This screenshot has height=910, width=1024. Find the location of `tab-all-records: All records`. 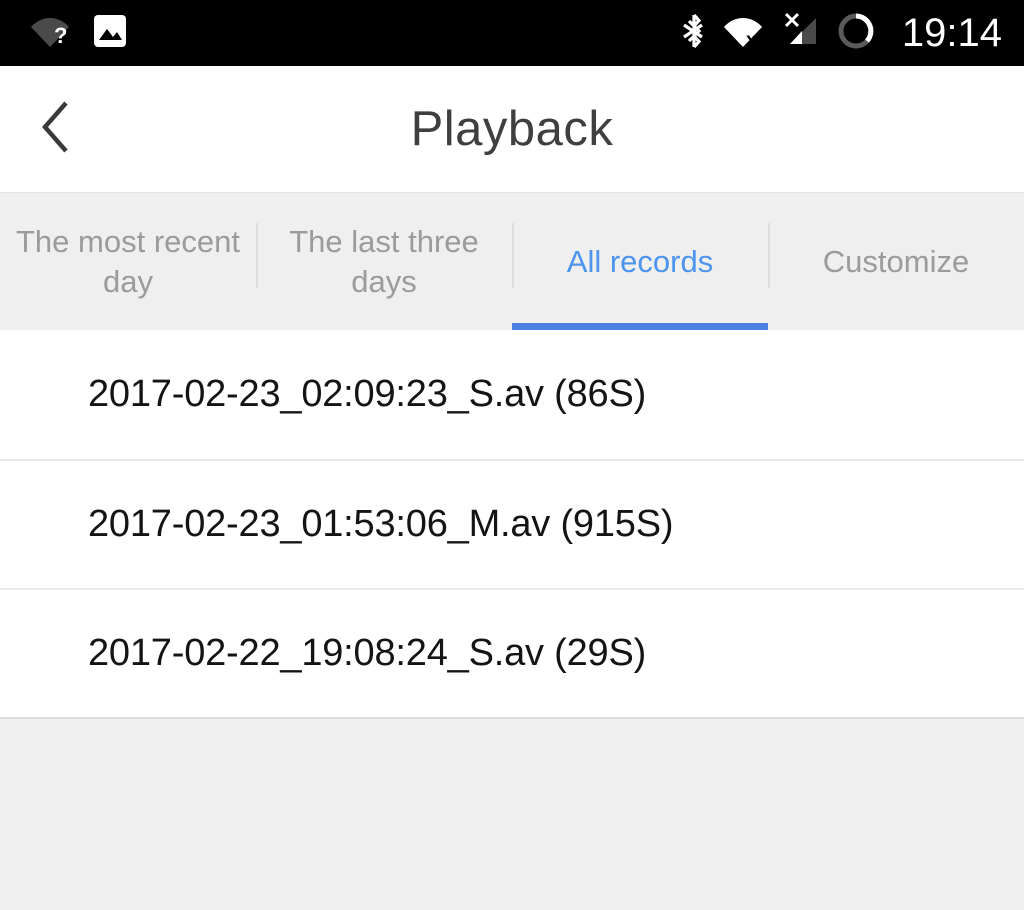

tab-all-records: All records is located at coordinates (640, 261).